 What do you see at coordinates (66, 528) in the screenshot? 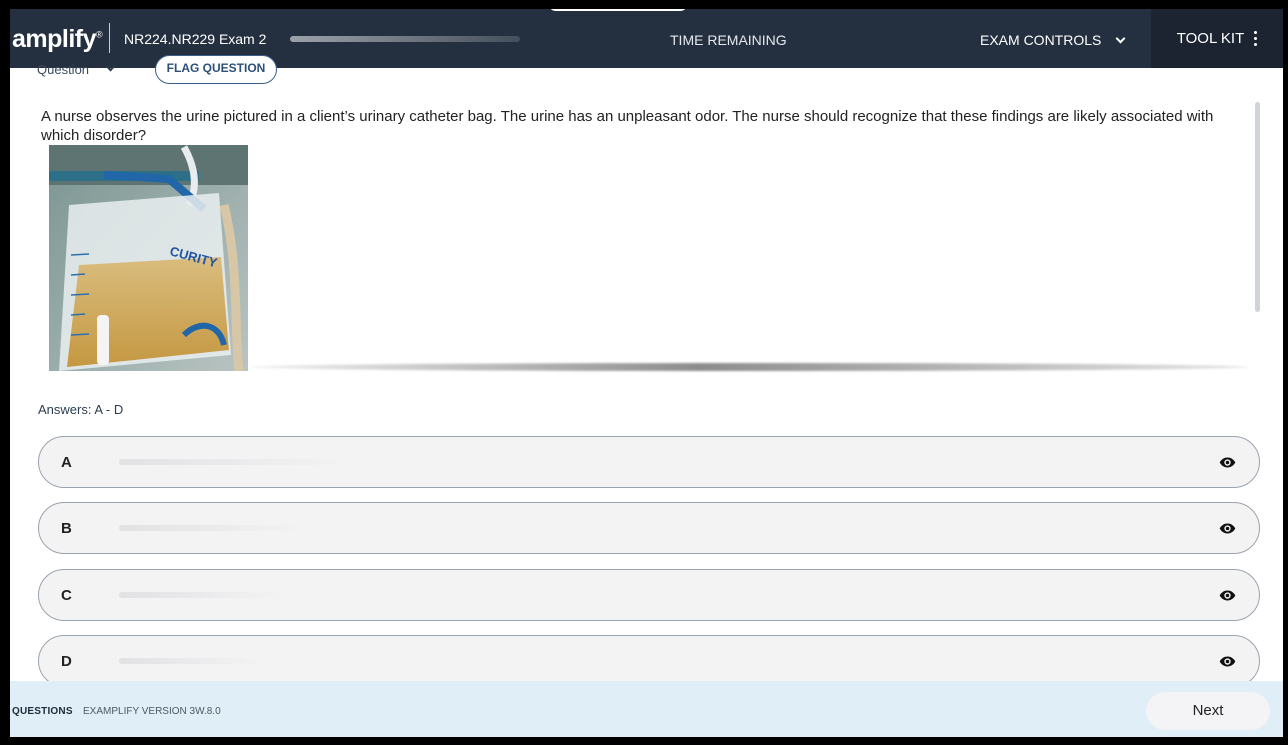
I see `answer-letter: B` at bounding box center [66, 528].